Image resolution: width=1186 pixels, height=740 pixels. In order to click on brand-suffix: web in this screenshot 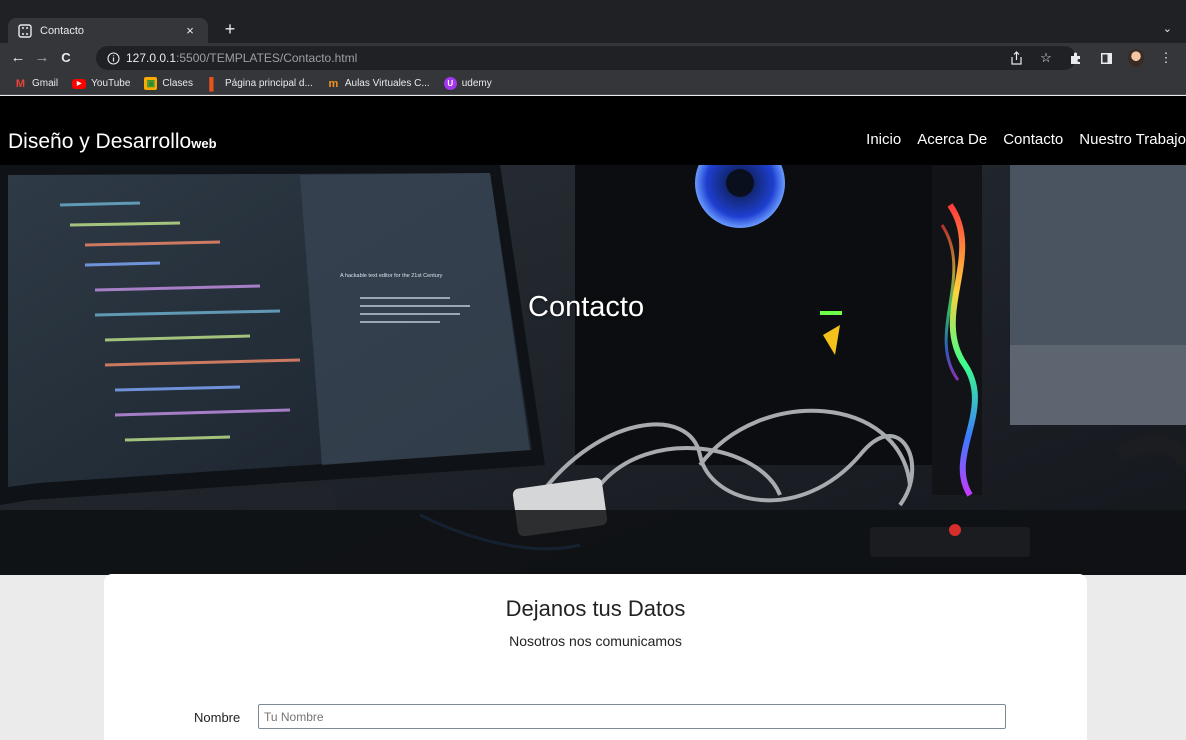, I will do `click(204, 143)`.